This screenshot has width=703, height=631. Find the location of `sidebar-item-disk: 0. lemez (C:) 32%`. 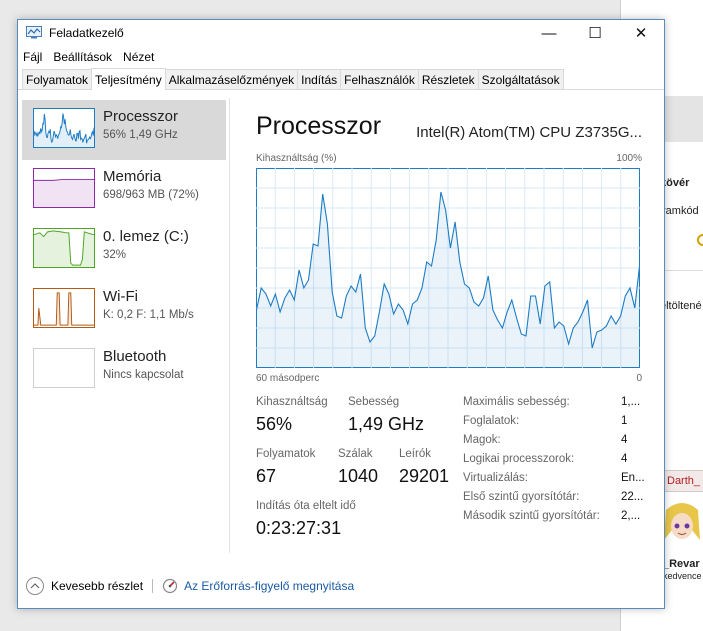

sidebar-item-disk: 0. lemez (C:) 32% is located at coordinates (124, 250).